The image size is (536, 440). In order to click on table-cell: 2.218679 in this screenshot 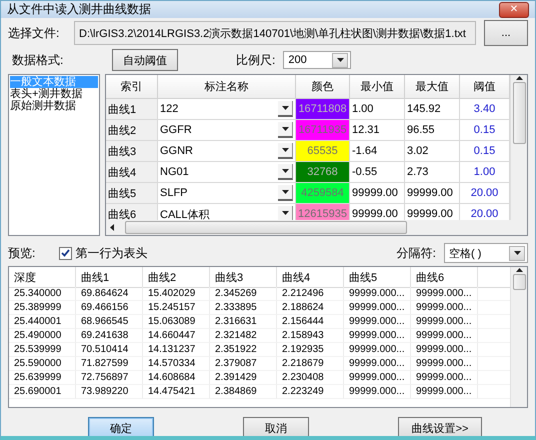, I will do `click(310, 364)`.